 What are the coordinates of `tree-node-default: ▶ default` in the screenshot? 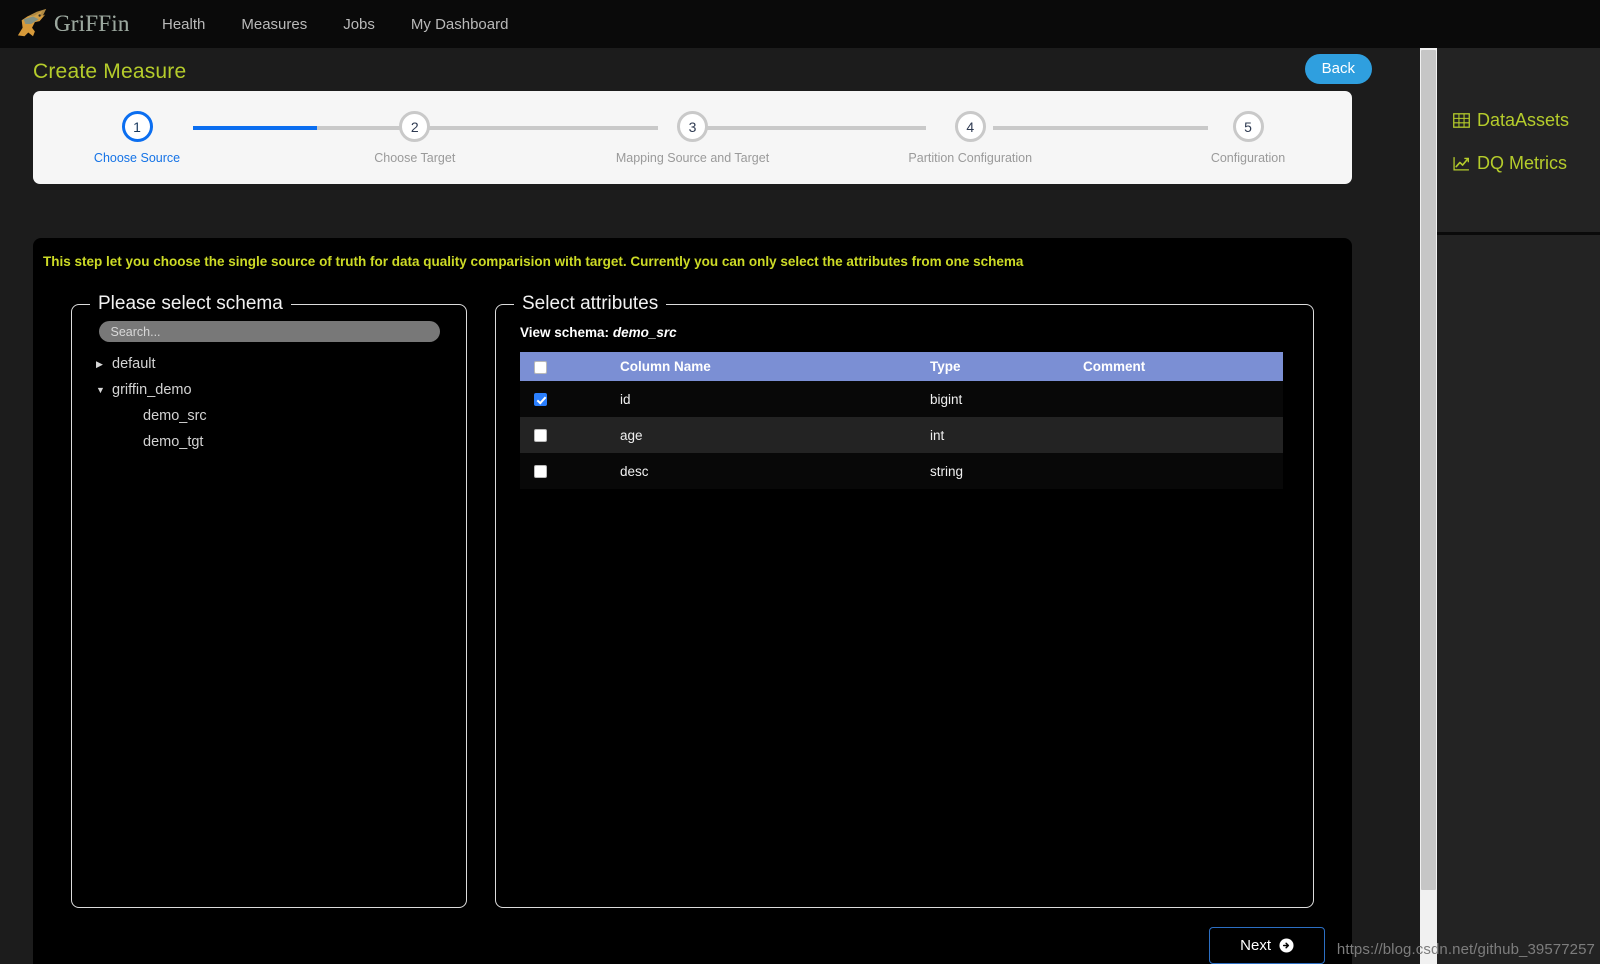 It's located at (281, 364).